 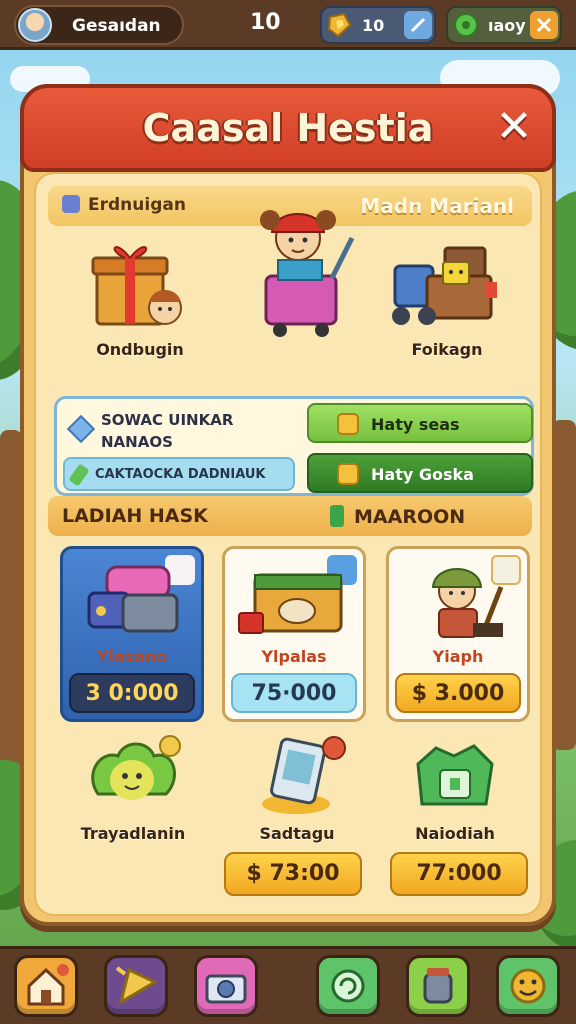 I want to click on avatar, so click(x=35, y=25).